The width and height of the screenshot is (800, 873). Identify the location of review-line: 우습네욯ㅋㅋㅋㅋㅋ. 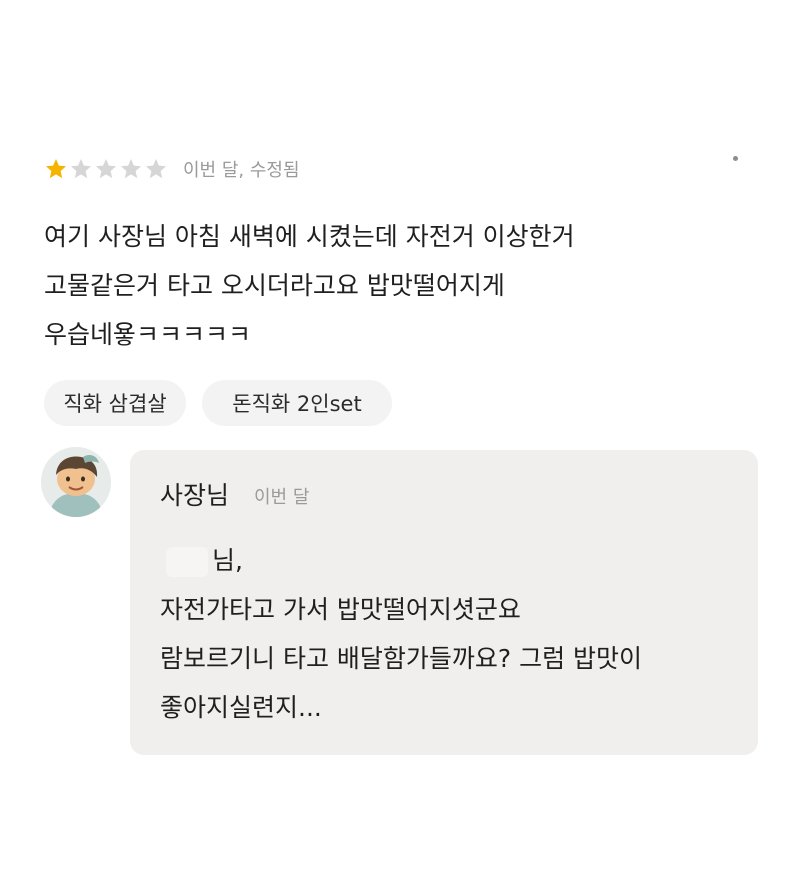
(148, 334).